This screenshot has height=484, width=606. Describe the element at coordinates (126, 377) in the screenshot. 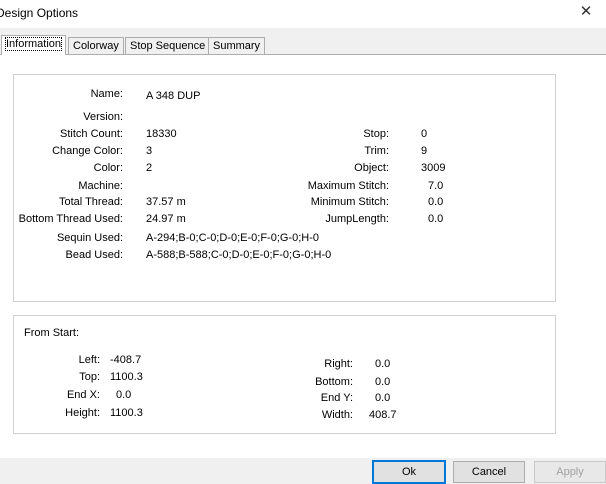

I see `top-value: 1100.3` at that location.